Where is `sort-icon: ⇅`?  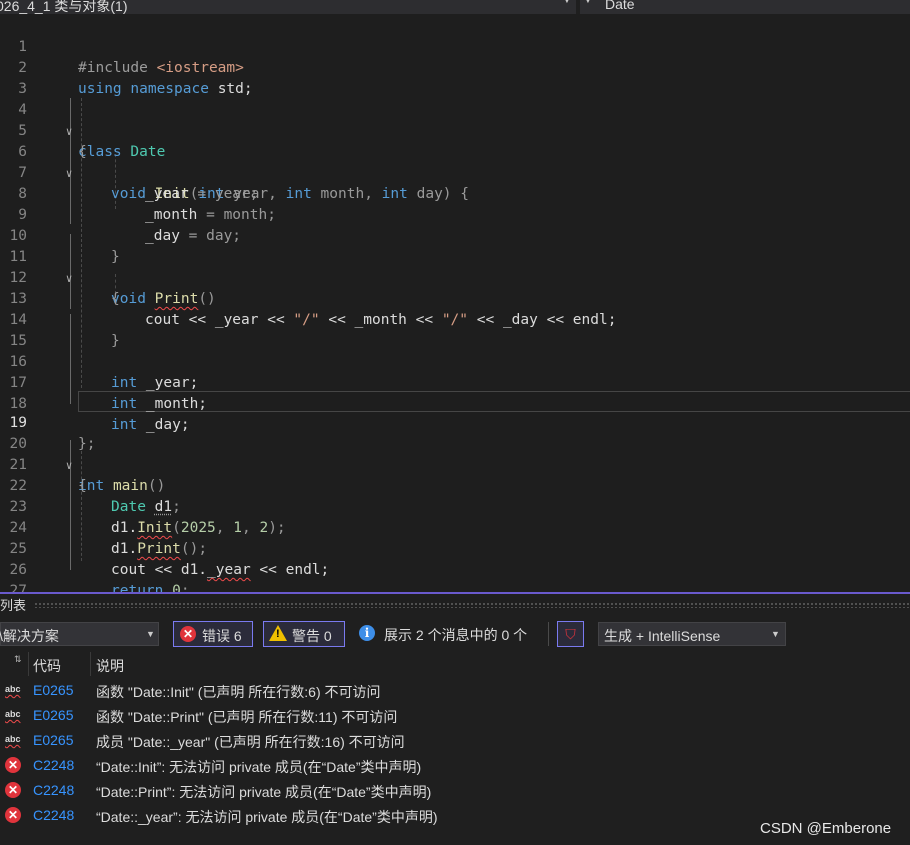
sort-icon: ⇅ is located at coordinates (18, 659).